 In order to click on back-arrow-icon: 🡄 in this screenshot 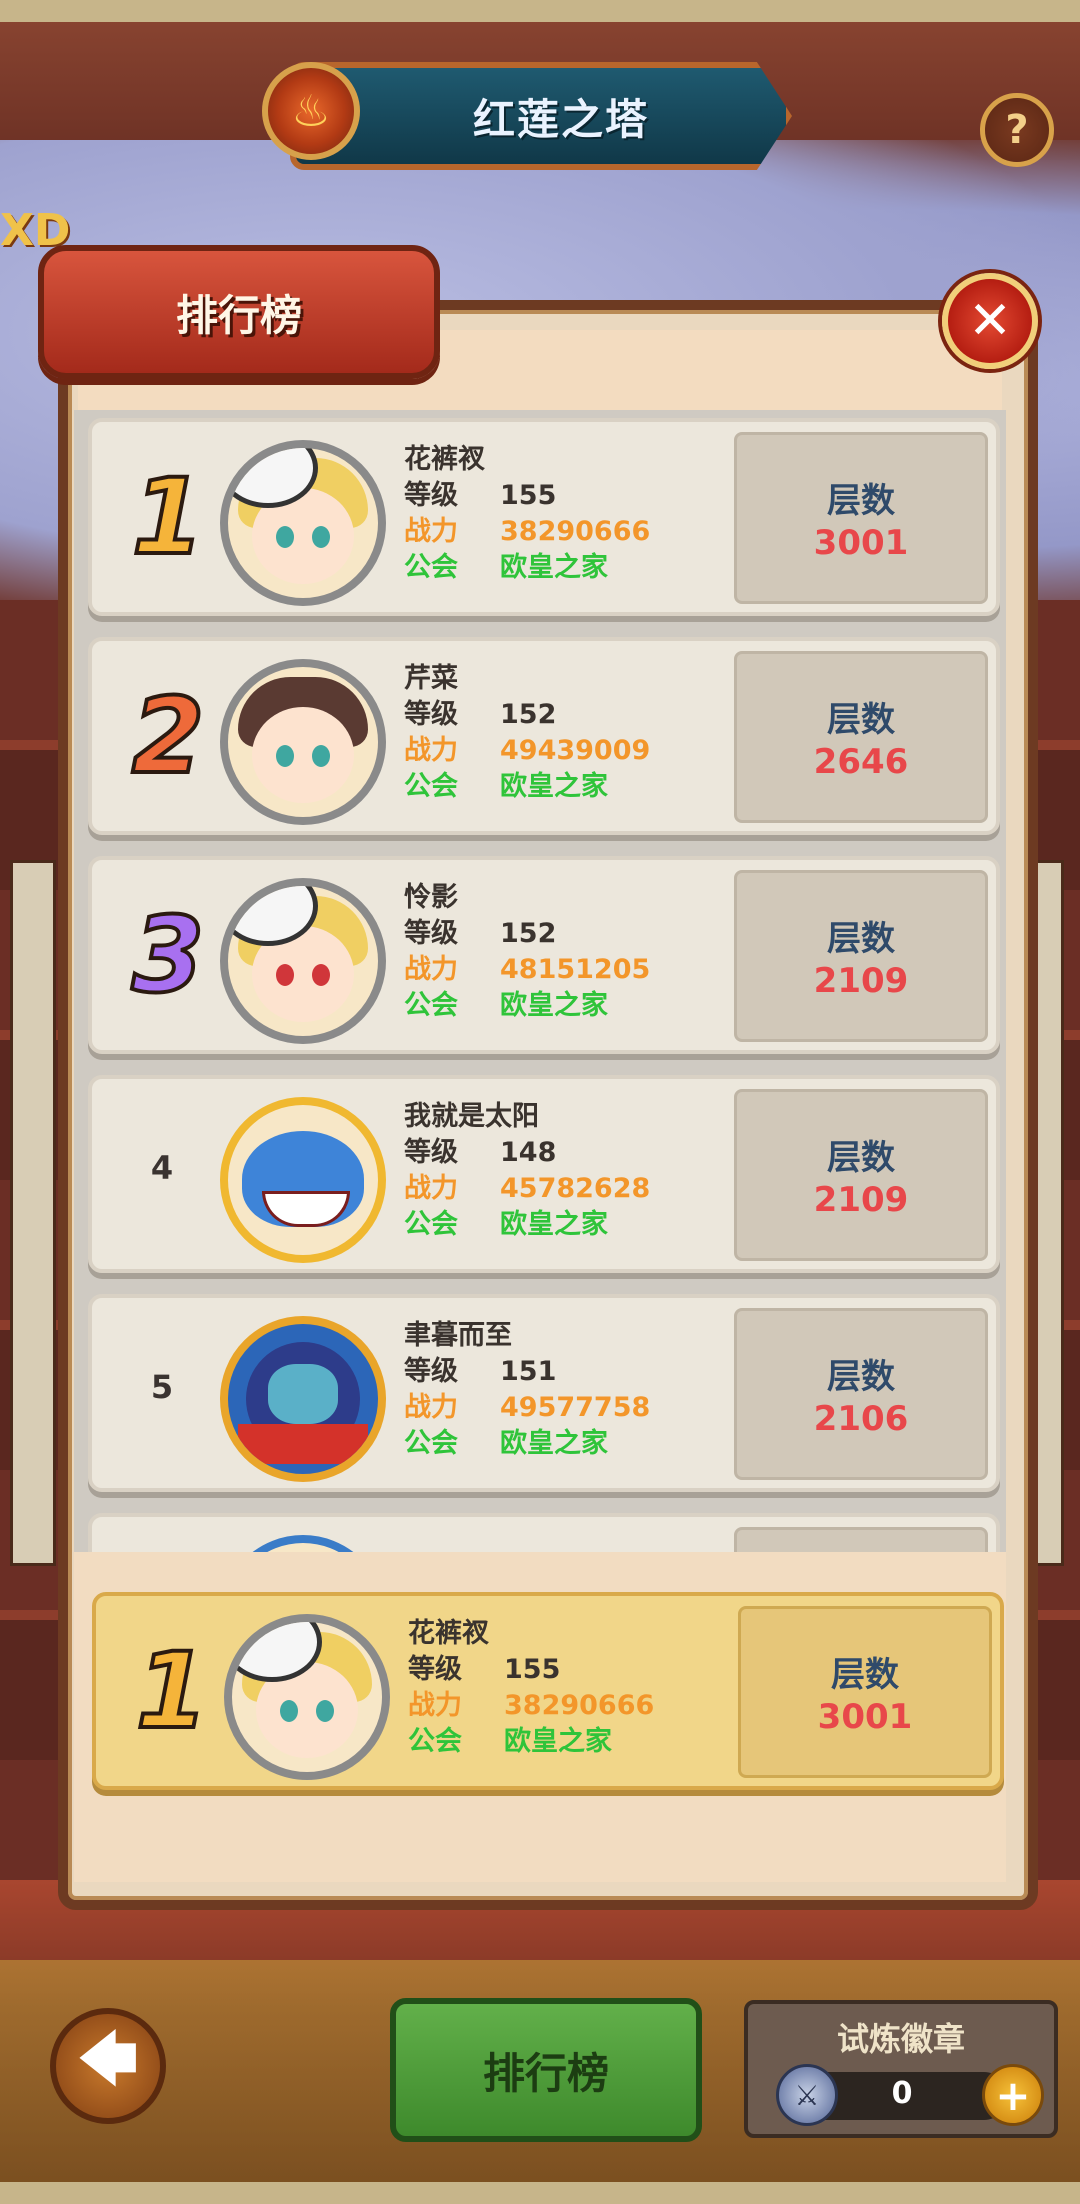, I will do `click(108, 2058)`.